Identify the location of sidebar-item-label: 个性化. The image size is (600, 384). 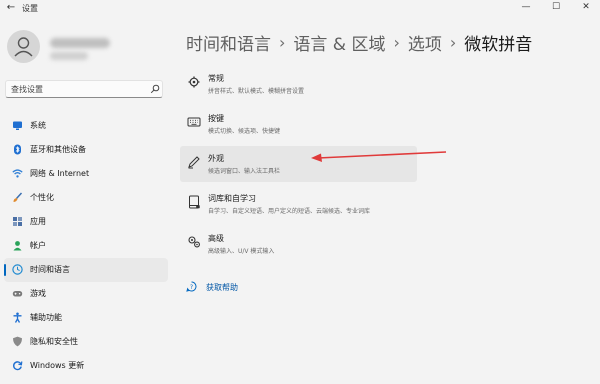
(42, 197).